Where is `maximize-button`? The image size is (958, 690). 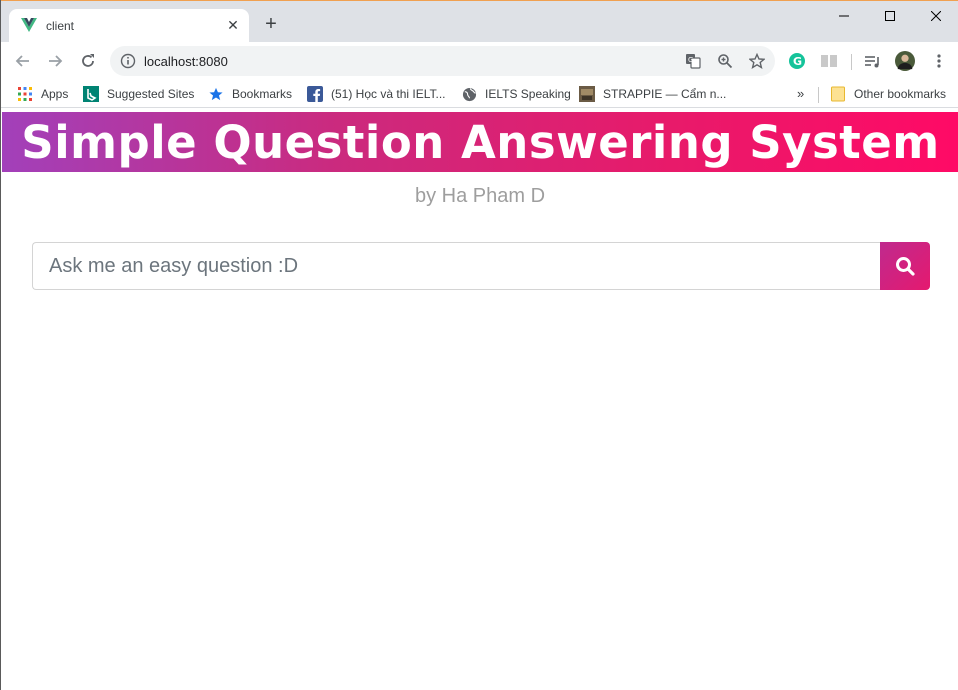
maximize-button is located at coordinates (890, 16).